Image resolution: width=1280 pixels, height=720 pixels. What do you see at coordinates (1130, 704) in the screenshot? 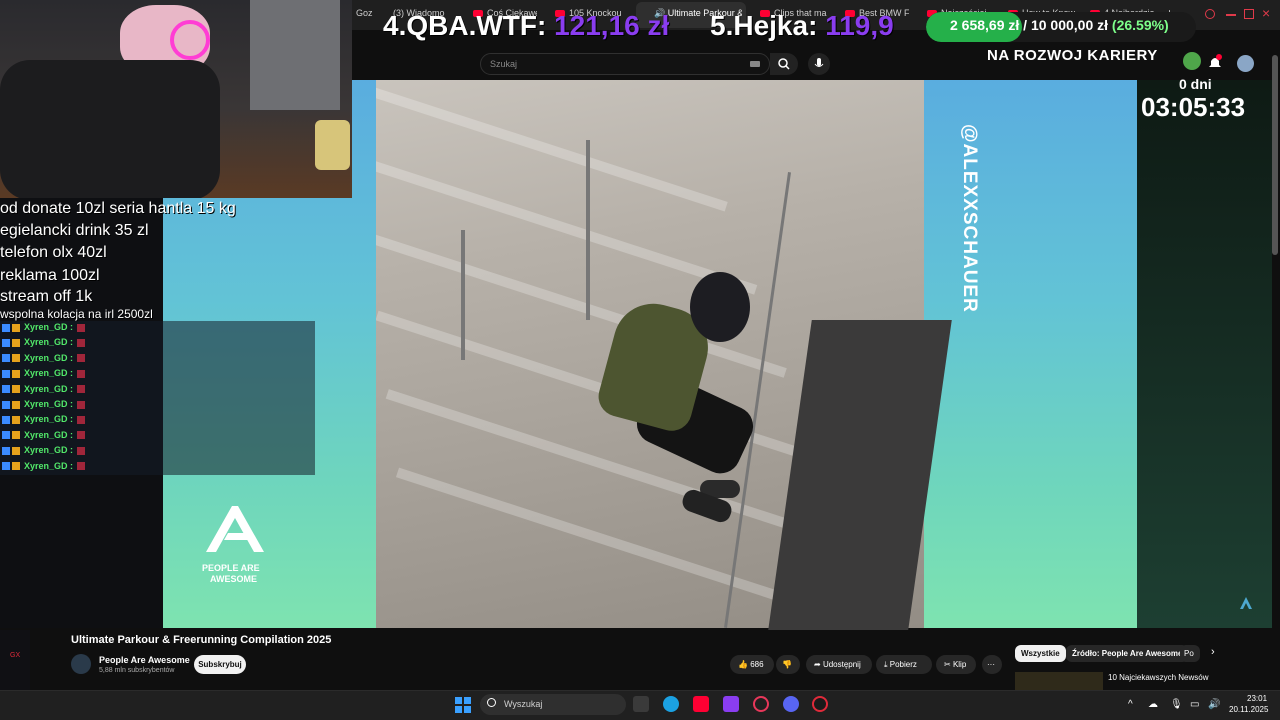
I see `chevron-up-icon: ^` at bounding box center [1130, 704].